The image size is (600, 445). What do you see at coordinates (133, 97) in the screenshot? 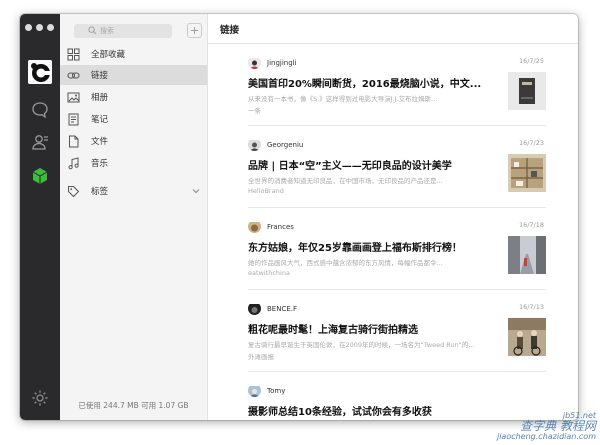
I see `sidebar-item-photos: 相册` at bounding box center [133, 97].